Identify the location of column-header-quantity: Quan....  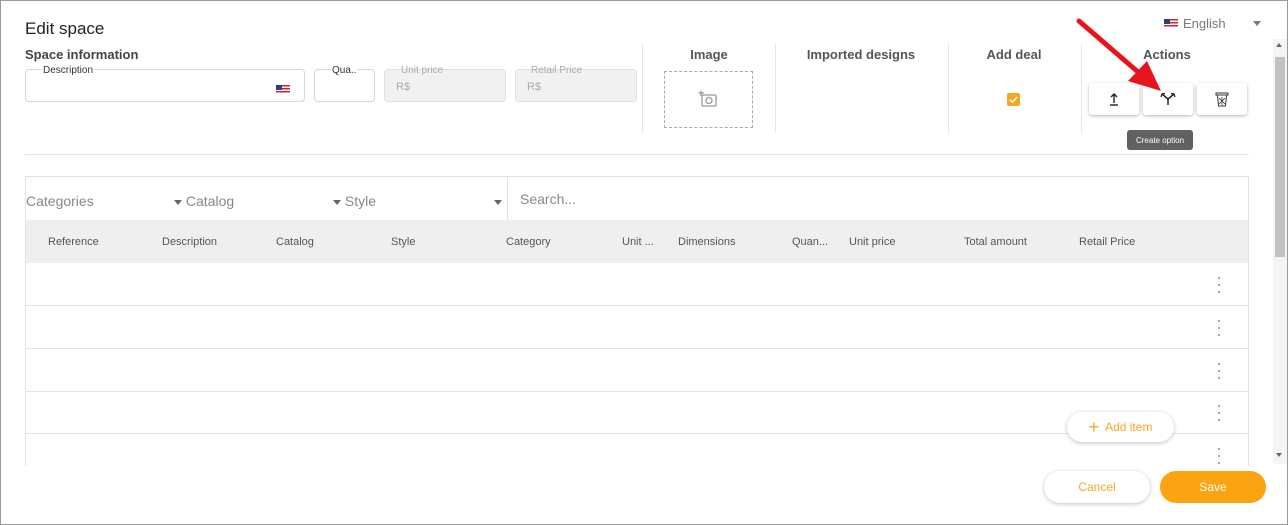
(810, 242).